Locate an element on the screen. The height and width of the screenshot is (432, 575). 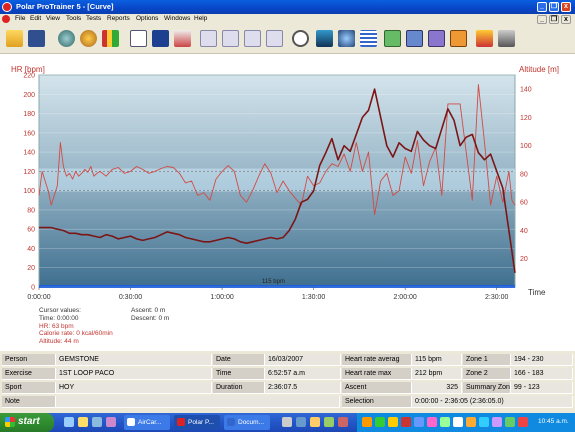
duration-value: 2:36:07.5 is located at coordinates (303, 388).